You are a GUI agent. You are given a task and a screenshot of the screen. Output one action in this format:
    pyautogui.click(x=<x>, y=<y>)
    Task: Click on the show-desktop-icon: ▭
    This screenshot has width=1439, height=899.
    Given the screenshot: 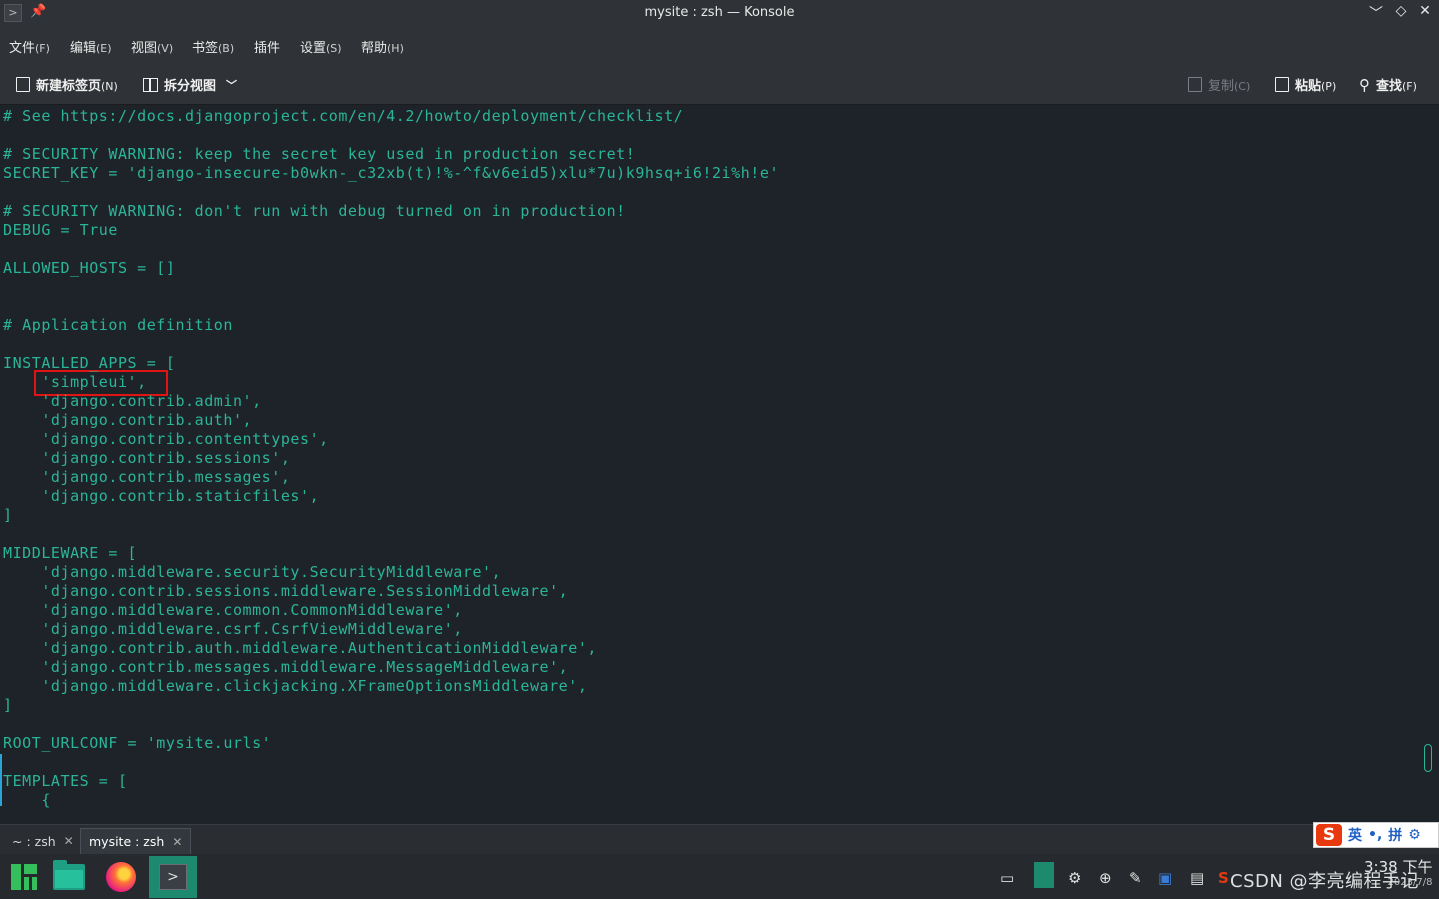 What is the action you would take?
    pyautogui.click(x=1007, y=878)
    